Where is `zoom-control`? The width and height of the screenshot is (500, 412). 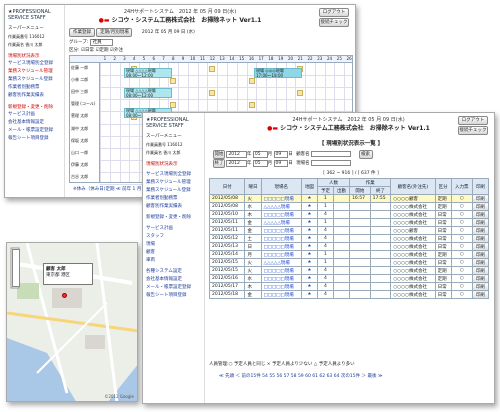
zoom-control is located at coordinates (16, 268).